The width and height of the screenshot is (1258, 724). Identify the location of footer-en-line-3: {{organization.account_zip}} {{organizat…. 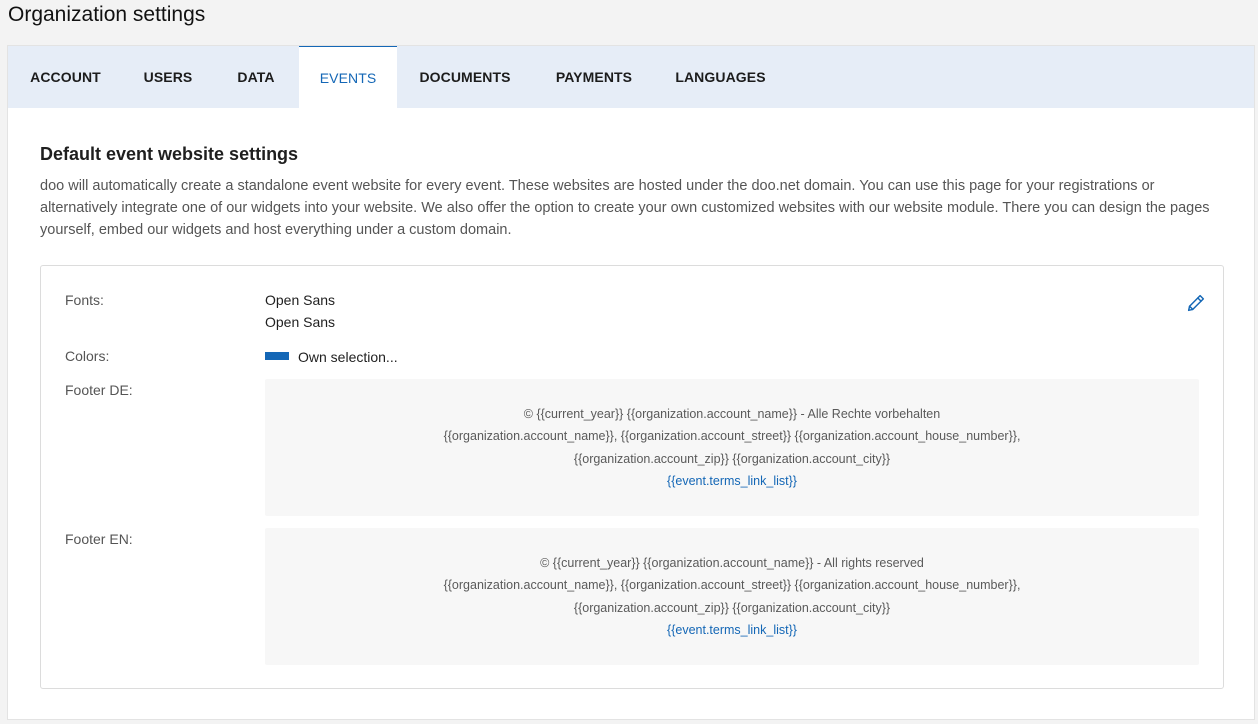
(732, 607).